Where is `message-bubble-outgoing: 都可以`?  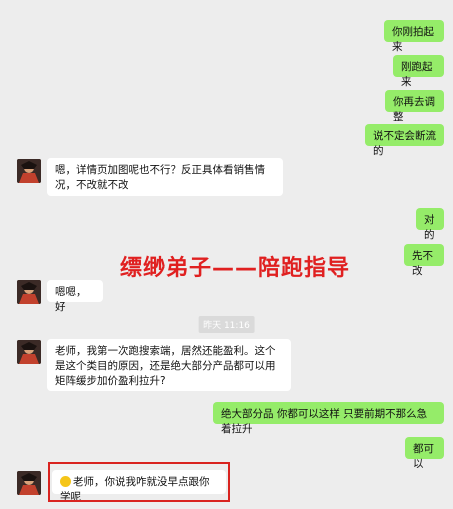
message-bubble-outgoing: 都可以 is located at coordinates (424, 453).